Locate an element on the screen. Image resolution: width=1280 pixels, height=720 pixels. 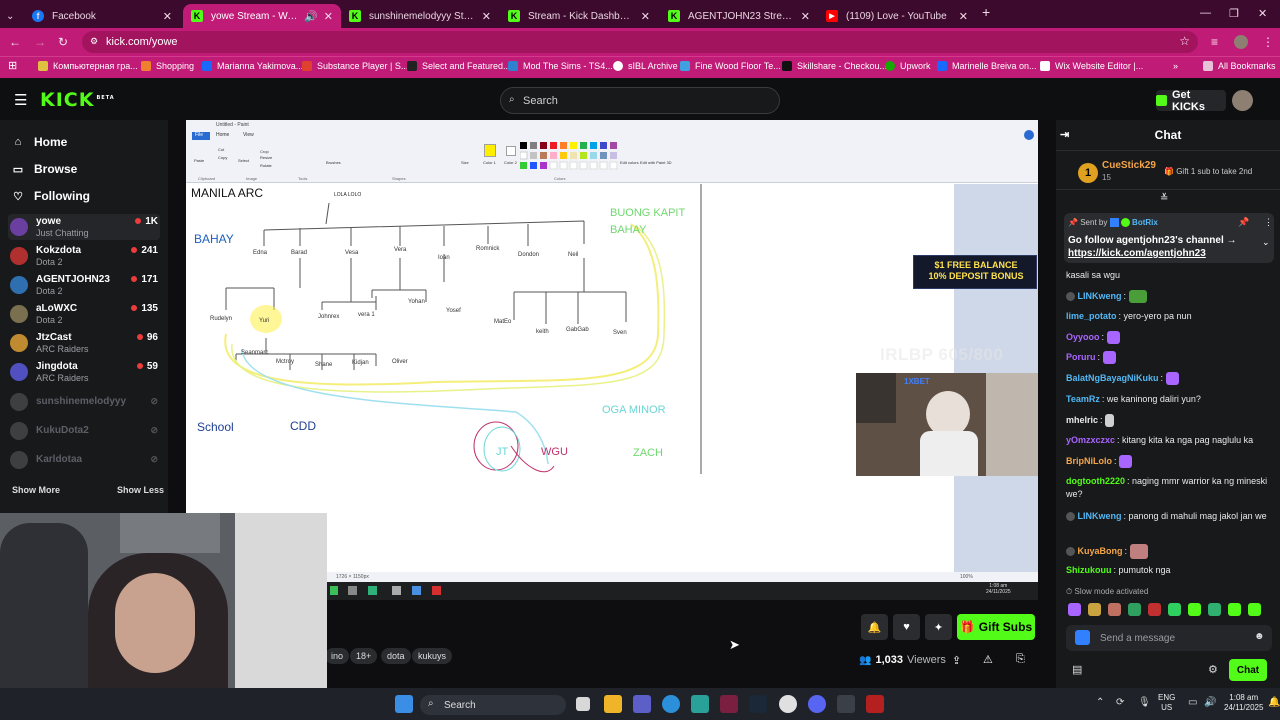
close-window-icon: ✕ is located at coordinates (1262, 13).